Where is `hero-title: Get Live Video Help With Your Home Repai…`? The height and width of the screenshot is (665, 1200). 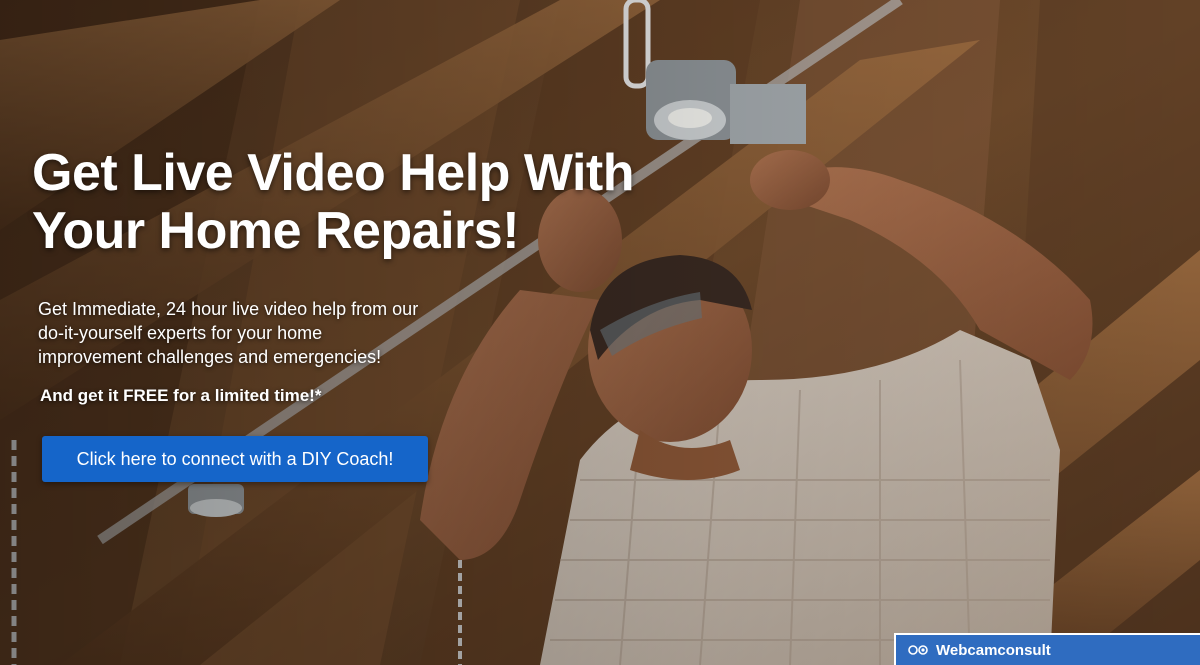 hero-title: Get Live Video Help With Your Home Repai… is located at coordinates (382, 202).